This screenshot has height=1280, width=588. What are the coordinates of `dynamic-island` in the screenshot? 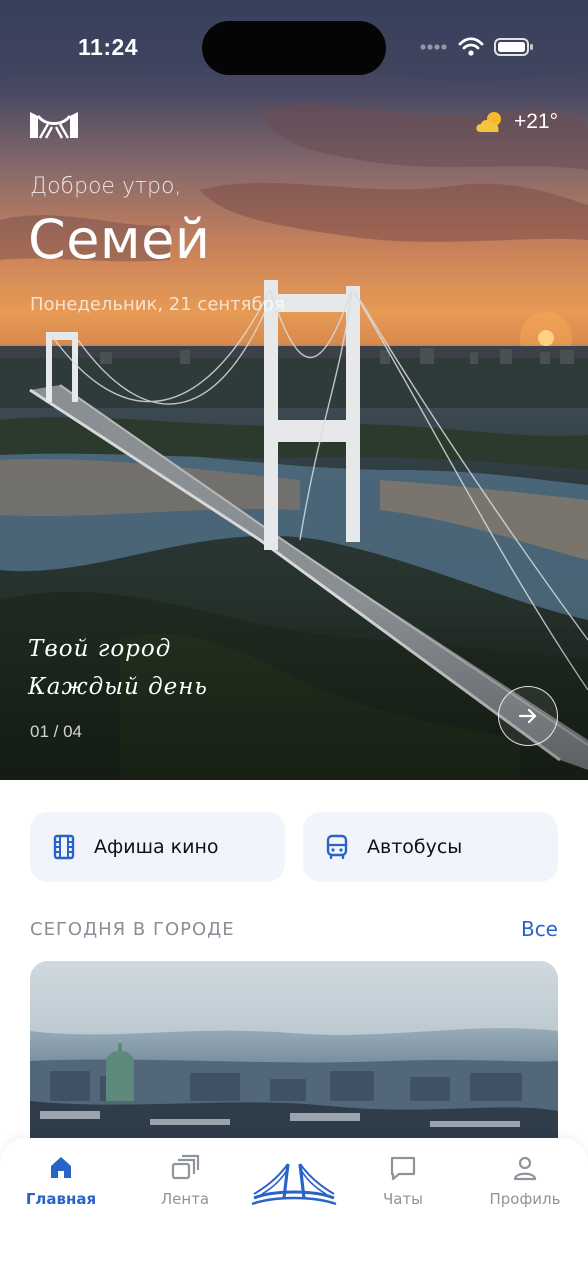 It's located at (294, 48).